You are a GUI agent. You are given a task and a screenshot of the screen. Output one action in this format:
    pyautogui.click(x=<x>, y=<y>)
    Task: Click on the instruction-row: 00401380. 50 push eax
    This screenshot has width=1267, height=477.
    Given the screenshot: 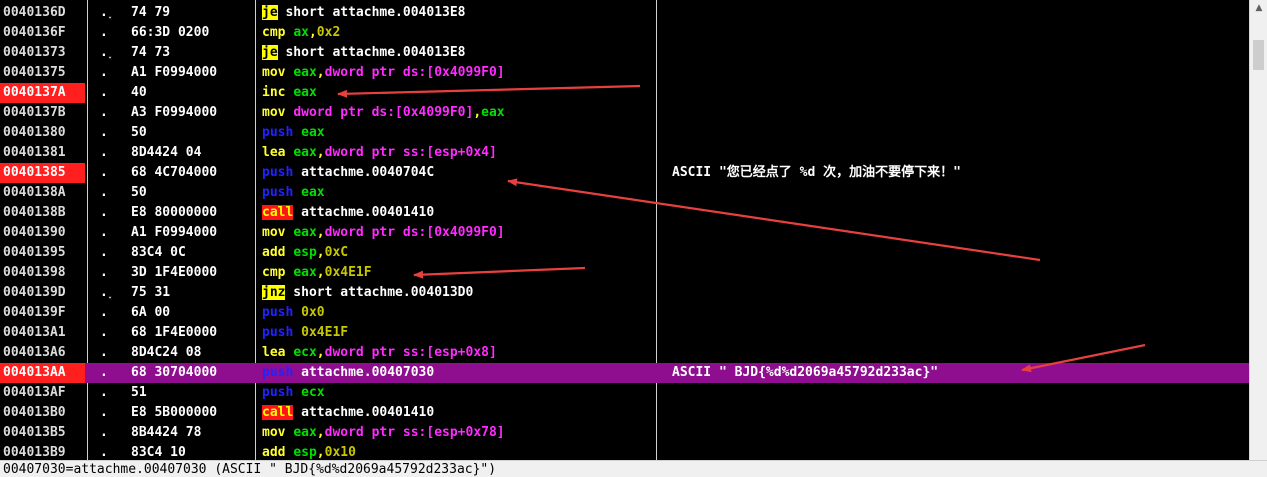 What is the action you would take?
    pyautogui.click(x=624, y=133)
    